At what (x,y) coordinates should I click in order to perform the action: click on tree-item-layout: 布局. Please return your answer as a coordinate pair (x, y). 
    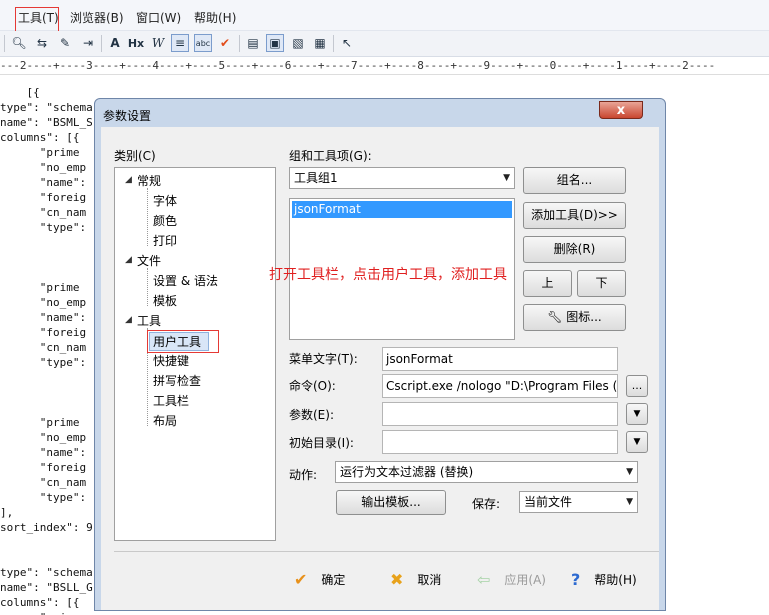
    Looking at the image, I should click on (165, 420).